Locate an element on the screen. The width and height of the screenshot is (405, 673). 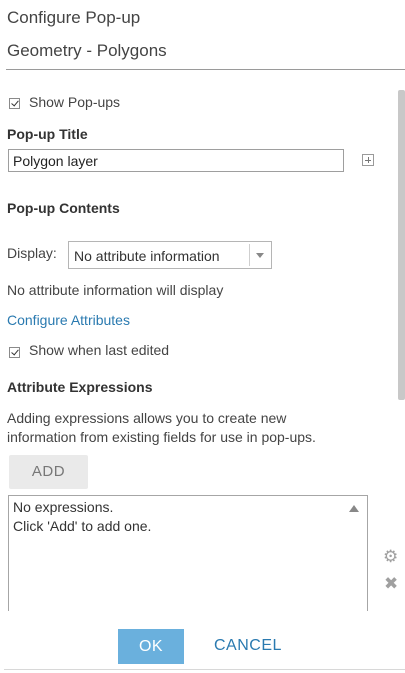
scroll-up-icon is located at coordinates (354, 508).